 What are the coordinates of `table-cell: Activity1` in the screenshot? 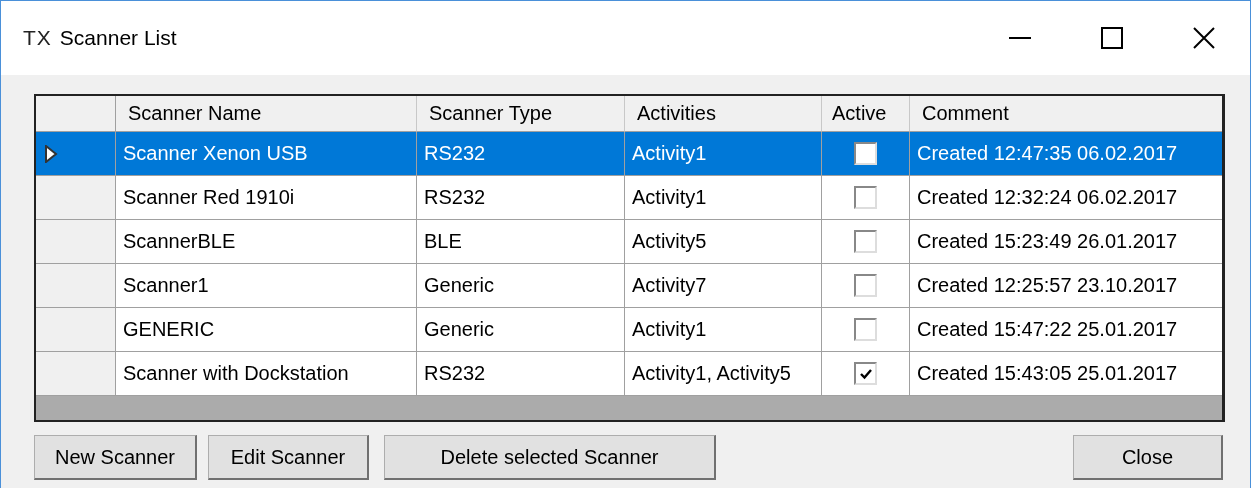 It's located at (723, 154).